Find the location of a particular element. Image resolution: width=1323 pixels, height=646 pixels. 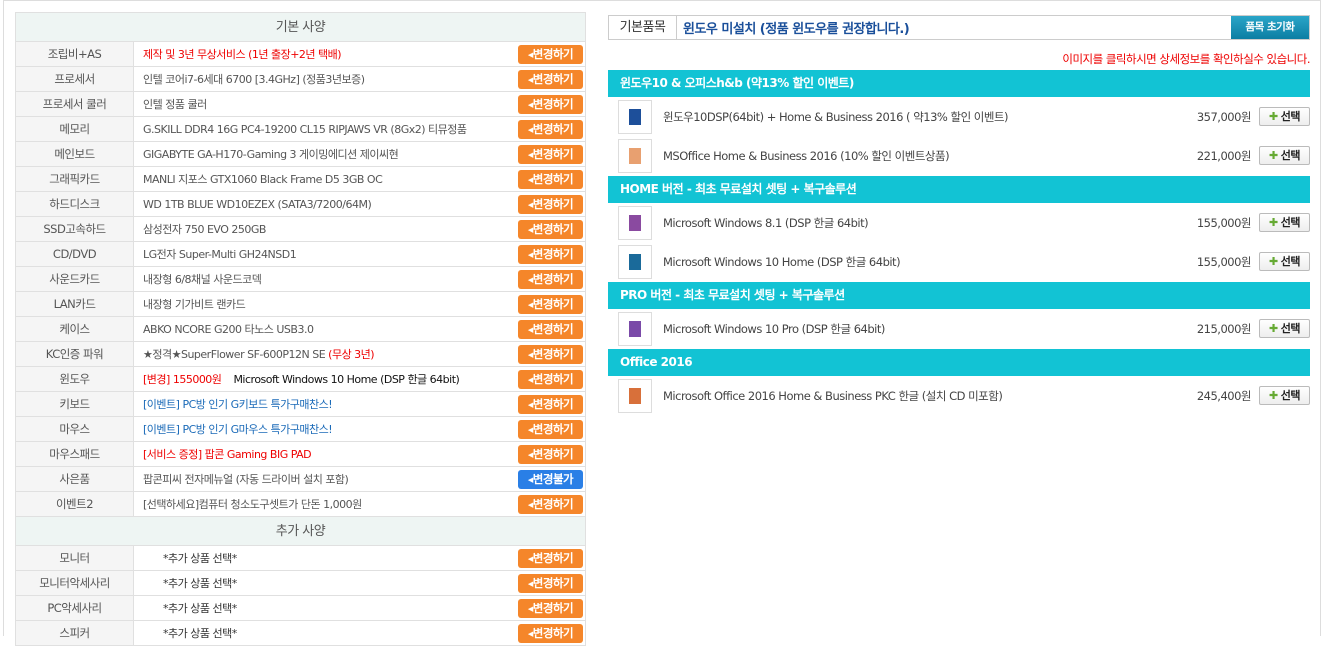

spec-row: 프로세서 쿨러 인텔 정품 쿨러 ◀변경하기 is located at coordinates (300, 104).